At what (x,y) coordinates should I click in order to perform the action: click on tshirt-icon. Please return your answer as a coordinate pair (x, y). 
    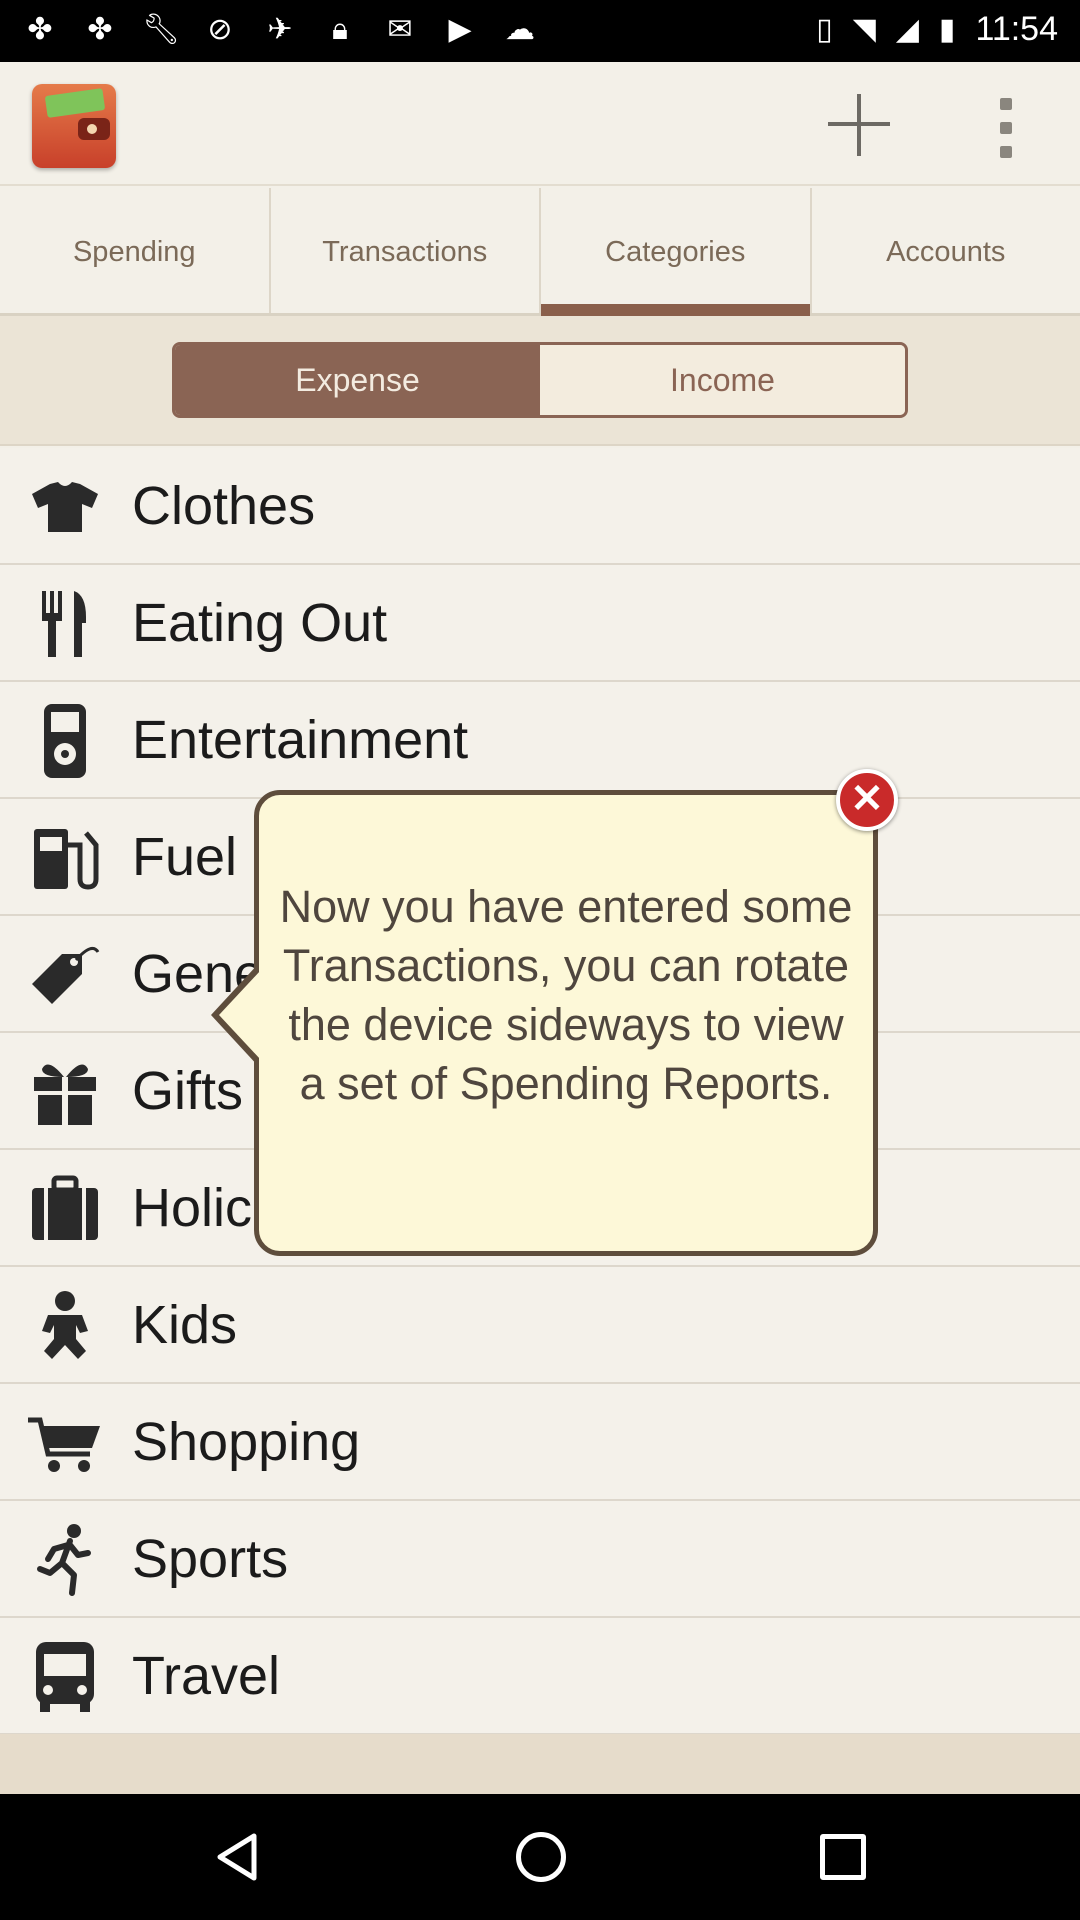
    Looking at the image, I should click on (65, 507).